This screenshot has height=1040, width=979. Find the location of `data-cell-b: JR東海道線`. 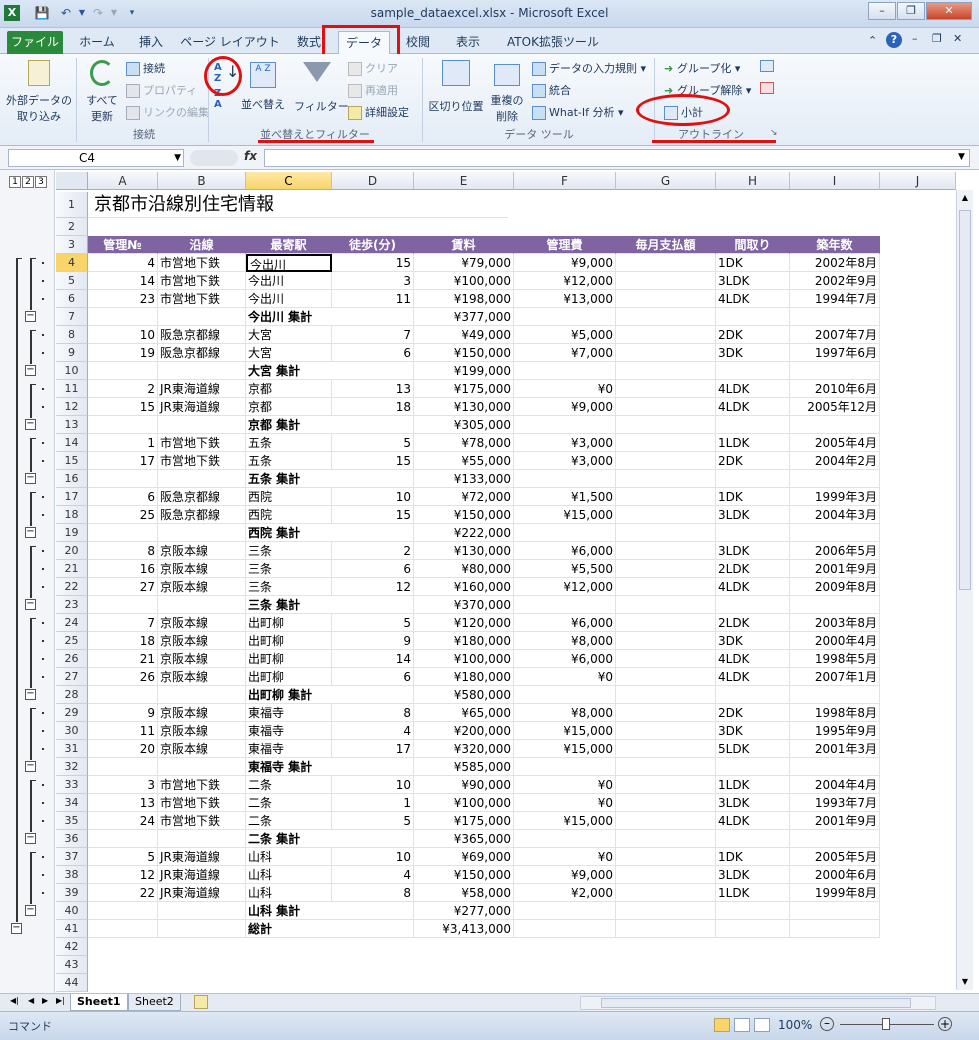

data-cell-b: JR東海道線 is located at coordinates (202, 389).